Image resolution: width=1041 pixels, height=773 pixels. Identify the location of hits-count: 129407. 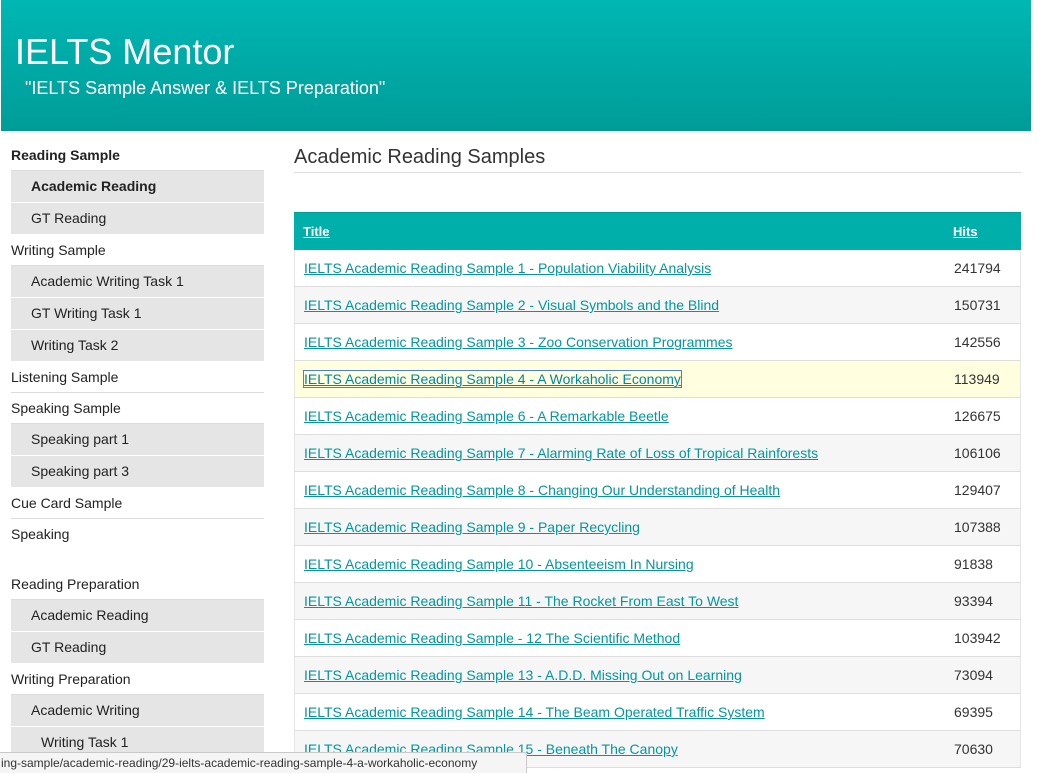
(977, 490).